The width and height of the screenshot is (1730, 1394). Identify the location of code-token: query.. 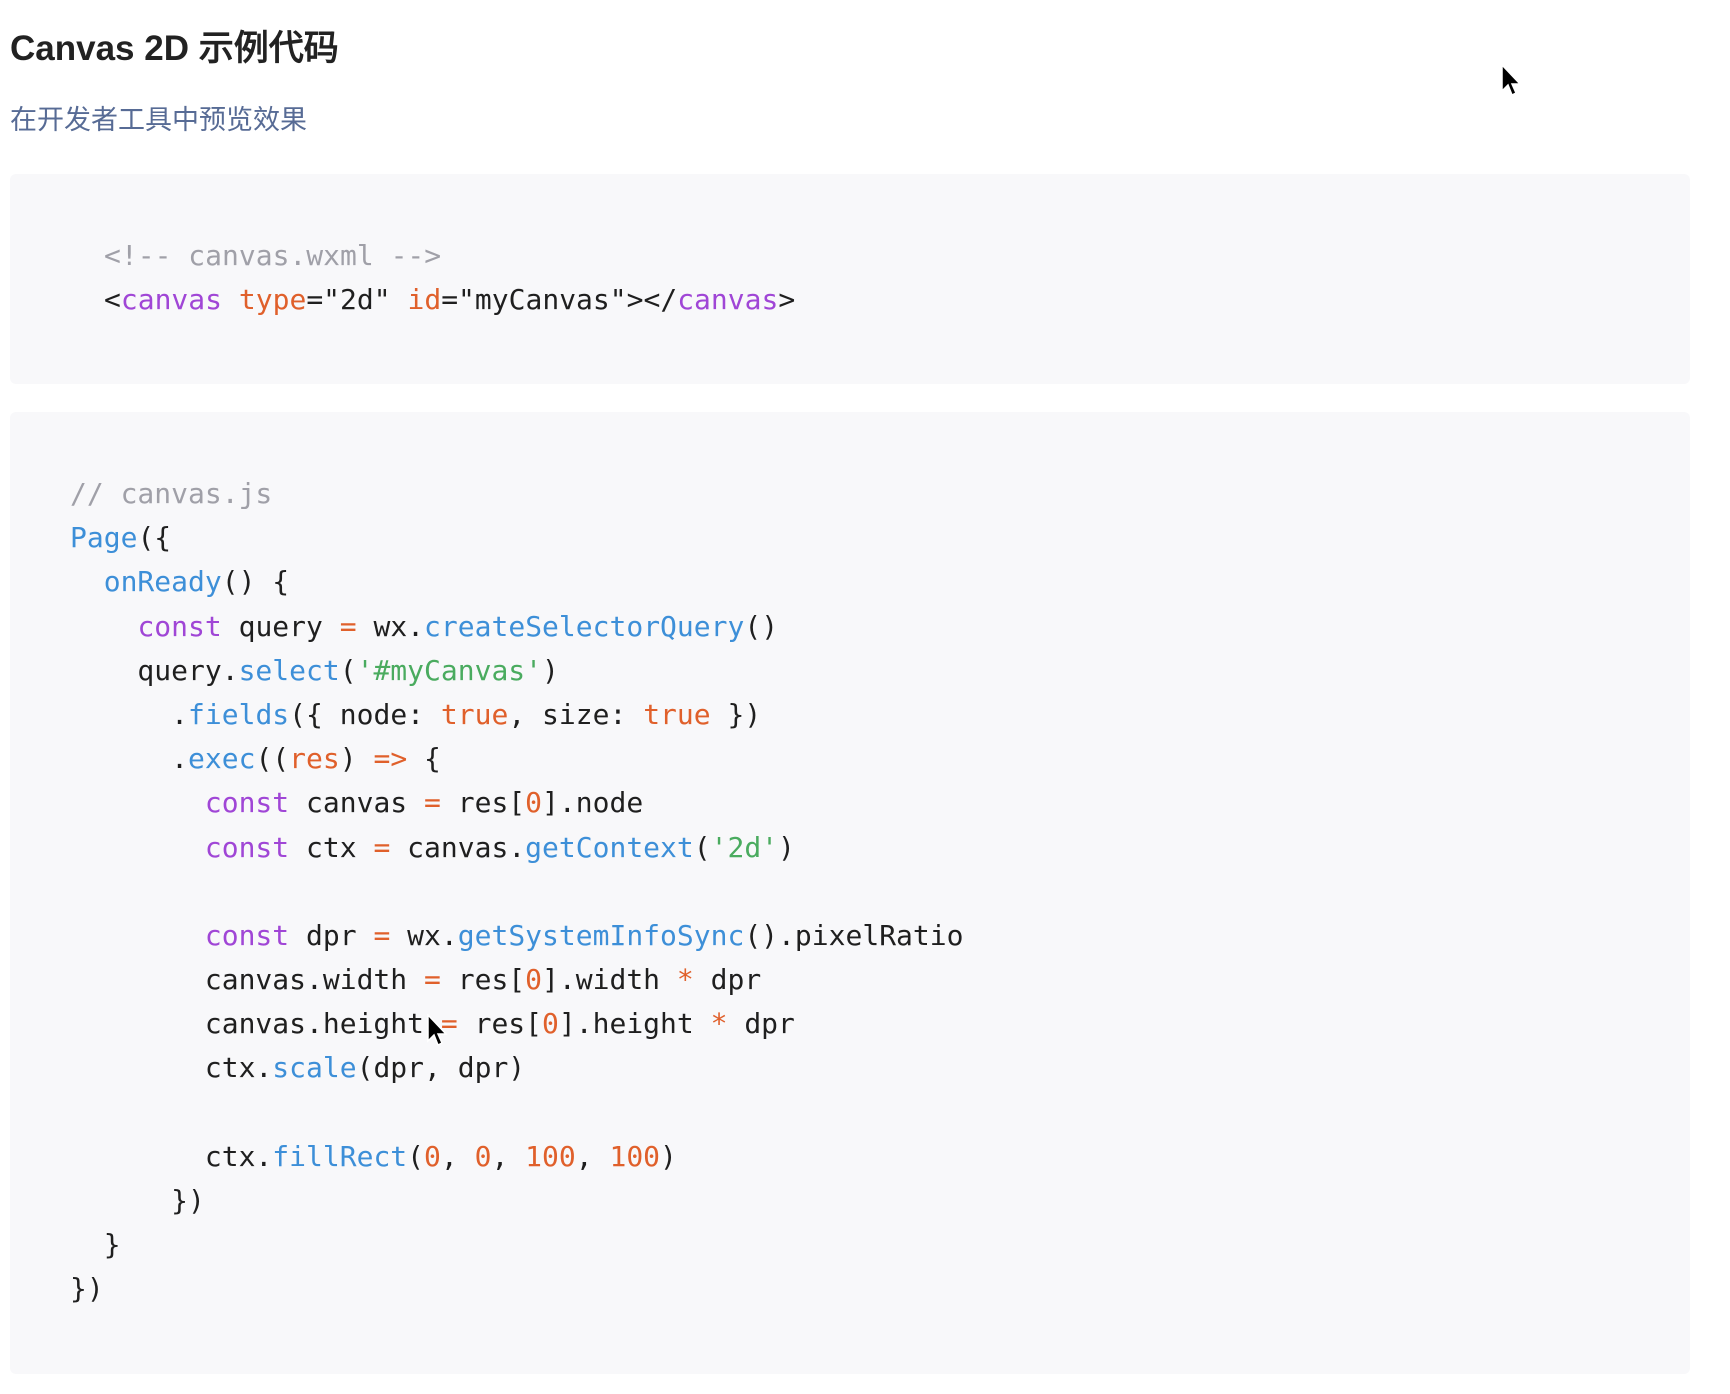
(154, 670).